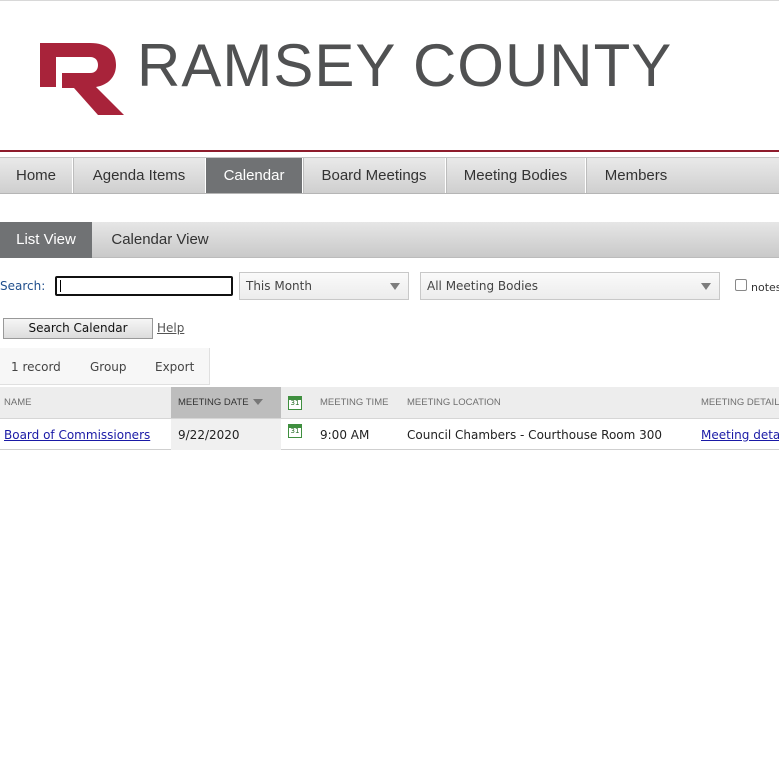  I want to click on meeting-body-value: All Meeting Bodies, so click(483, 286).